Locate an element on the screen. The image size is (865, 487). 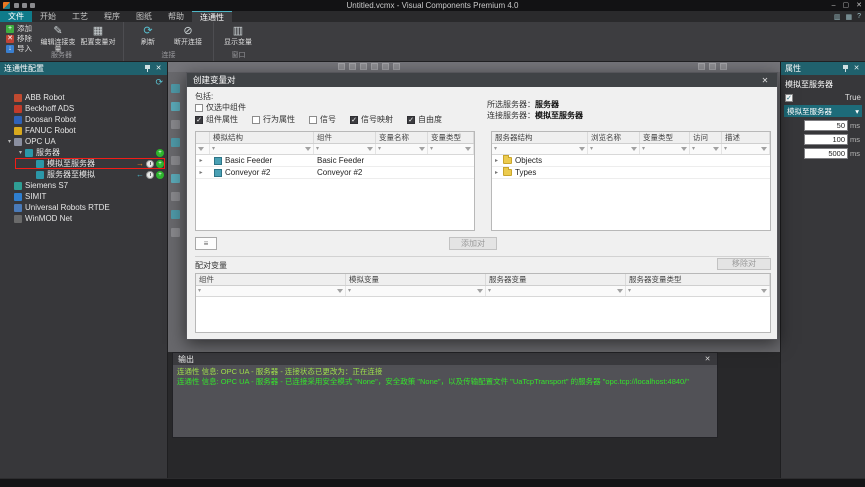
dialog-close-icon: ✕ is located at coordinates (765, 80).